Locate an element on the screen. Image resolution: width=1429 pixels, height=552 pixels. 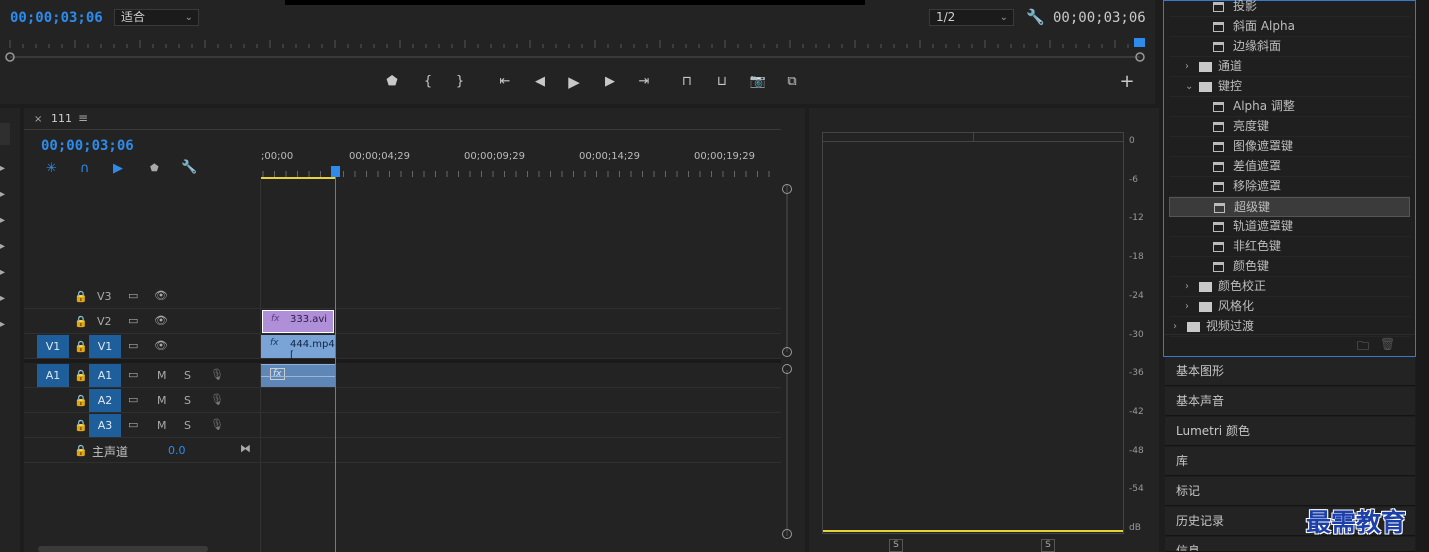
video-scrollbar is located at coordinates (787, 268).